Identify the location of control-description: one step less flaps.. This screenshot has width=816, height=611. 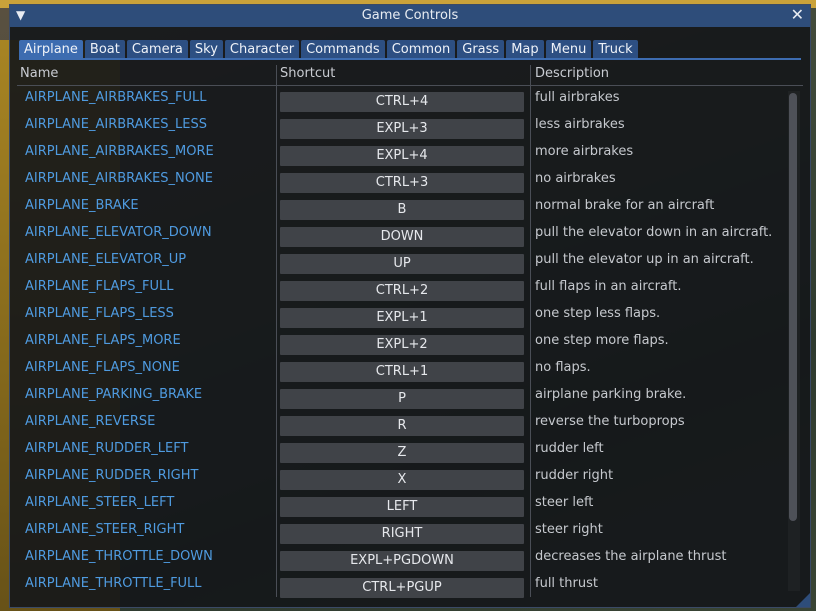
(598, 313).